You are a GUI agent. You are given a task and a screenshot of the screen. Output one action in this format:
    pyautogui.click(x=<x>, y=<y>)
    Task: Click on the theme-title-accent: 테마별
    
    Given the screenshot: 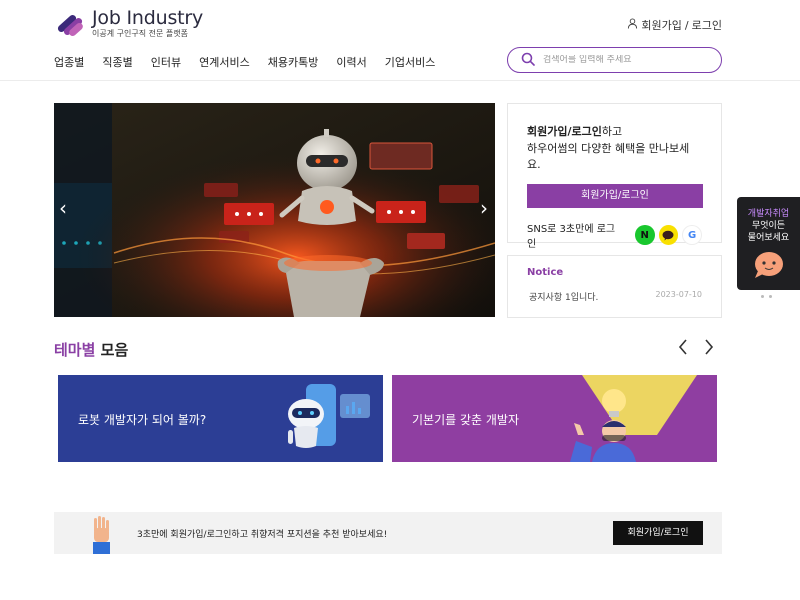 What is the action you would take?
    pyautogui.click(x=75, y=350)
    